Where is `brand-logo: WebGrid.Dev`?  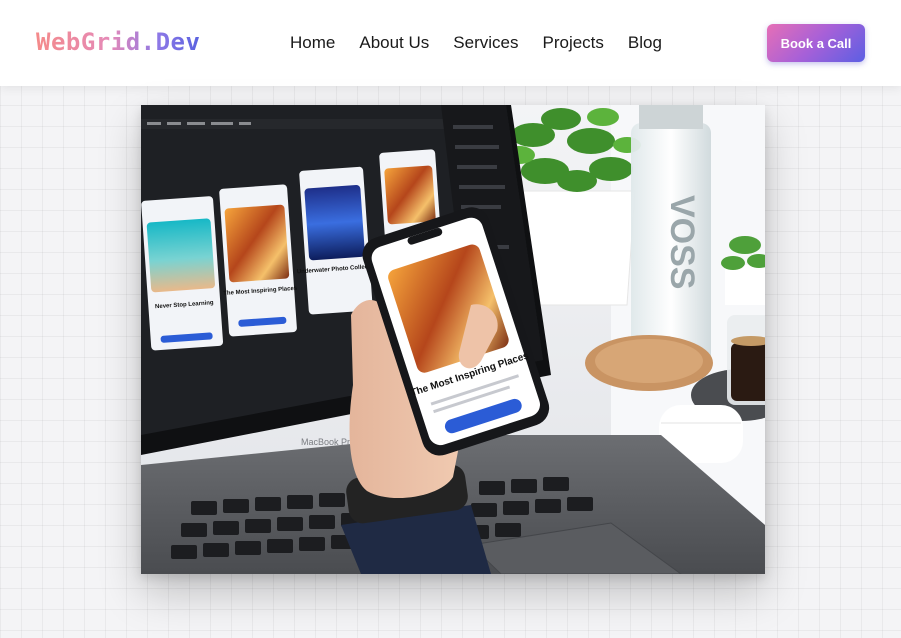 brand-logo: WebGrid.Dev is located at coordinates (118, 42).